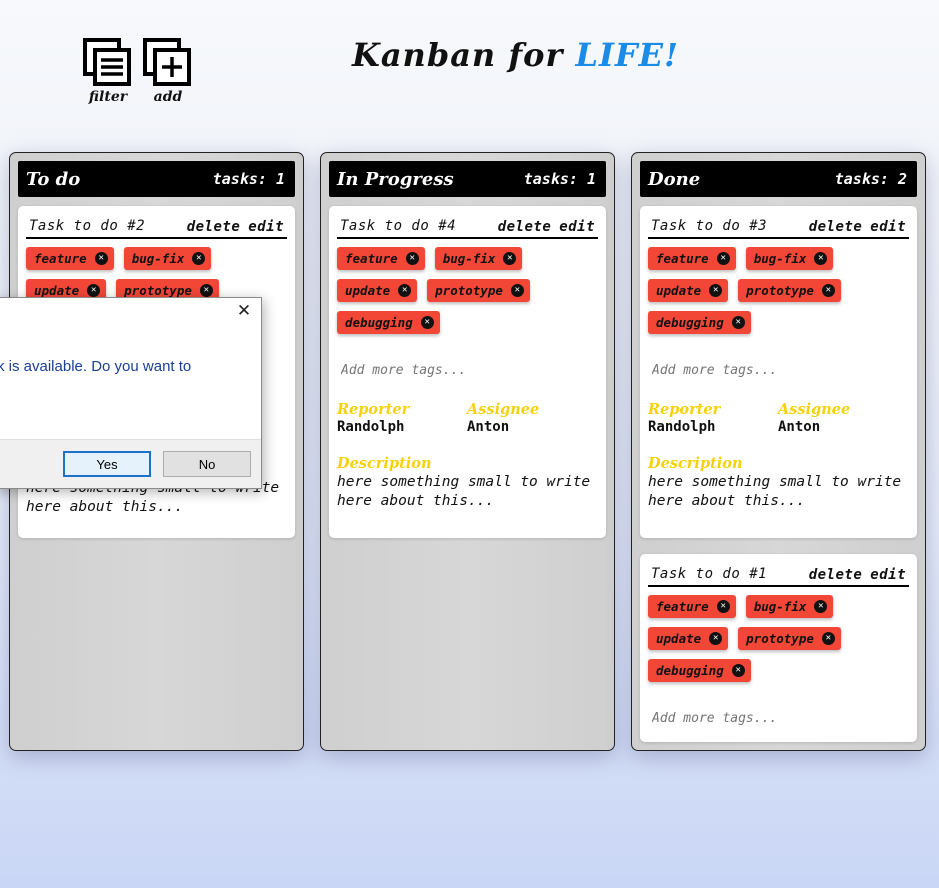 Image resolution: width=939 pixels, height=888 pixels. Describe the element at coordinates (156, 179) in the screenshot. I see `column-header: To do tasks: 1` at that location.